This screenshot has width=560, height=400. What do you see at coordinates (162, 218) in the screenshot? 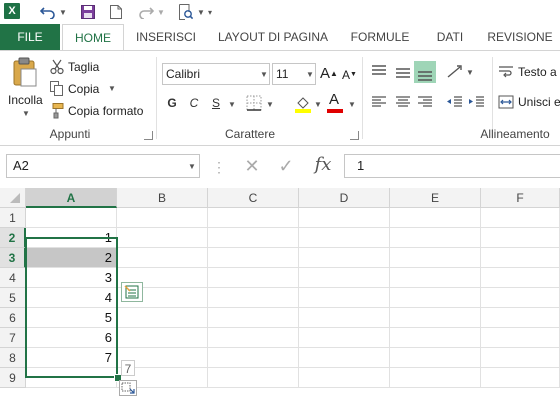
I see `cell-b1` at bounding box center [162, 218].